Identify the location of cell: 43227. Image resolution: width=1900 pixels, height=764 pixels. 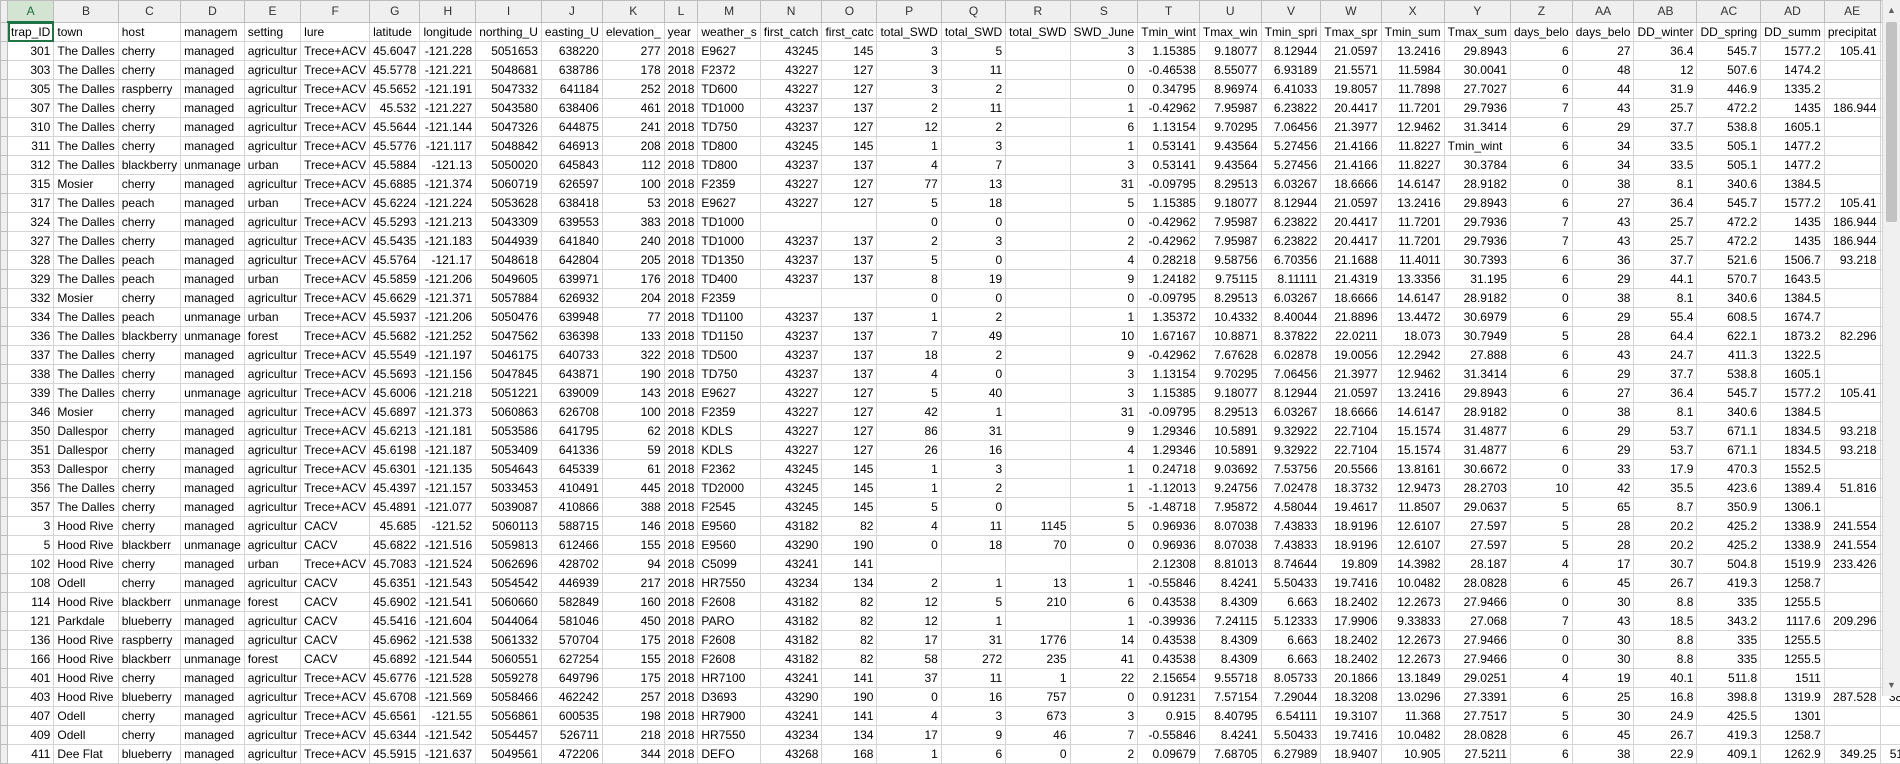
(791, 203).